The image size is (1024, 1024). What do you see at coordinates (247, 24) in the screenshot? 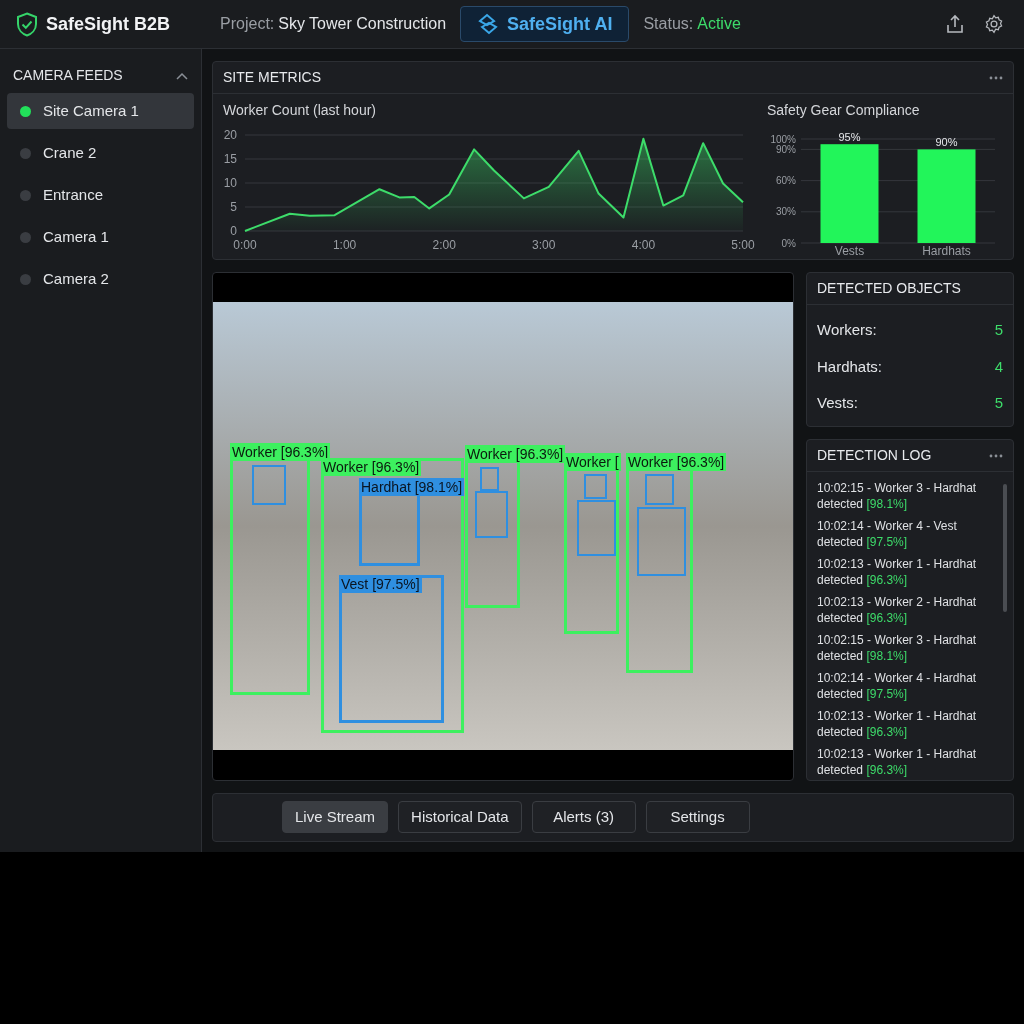
I see `project-label: Project:` at bounding box center [247, 24].